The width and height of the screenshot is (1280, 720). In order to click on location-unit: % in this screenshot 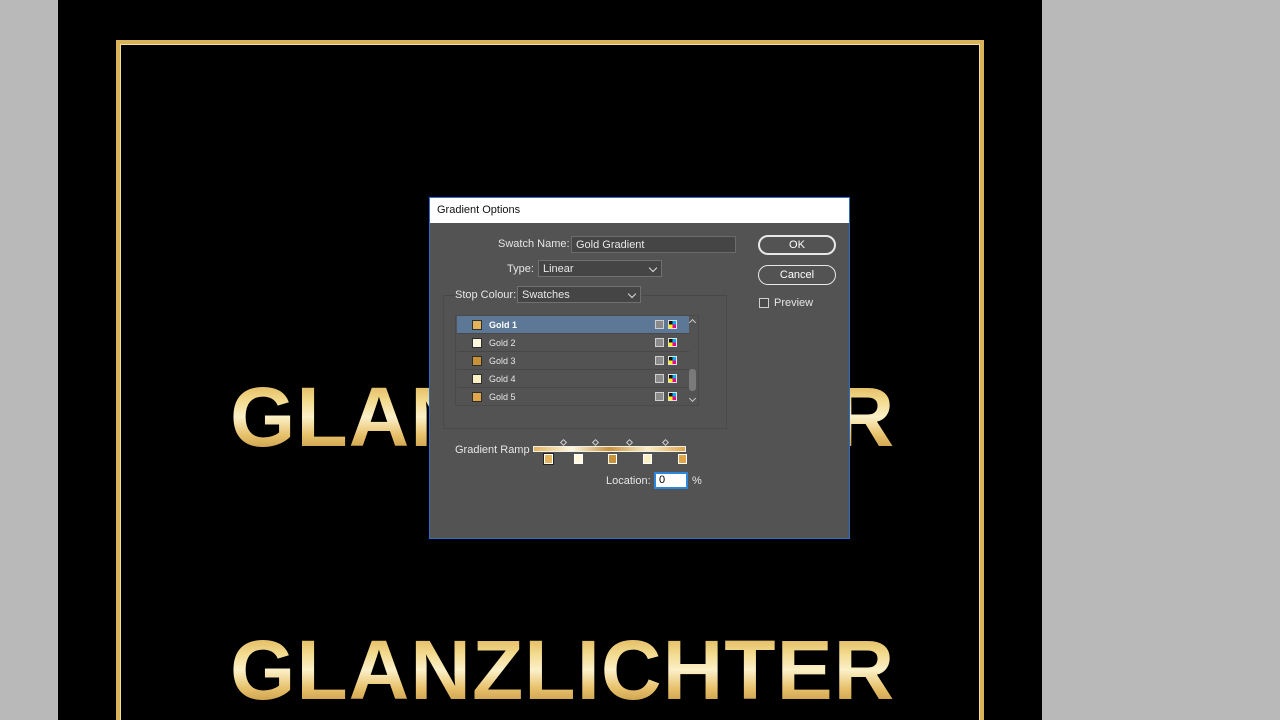, I will do `click(697, 481)`.